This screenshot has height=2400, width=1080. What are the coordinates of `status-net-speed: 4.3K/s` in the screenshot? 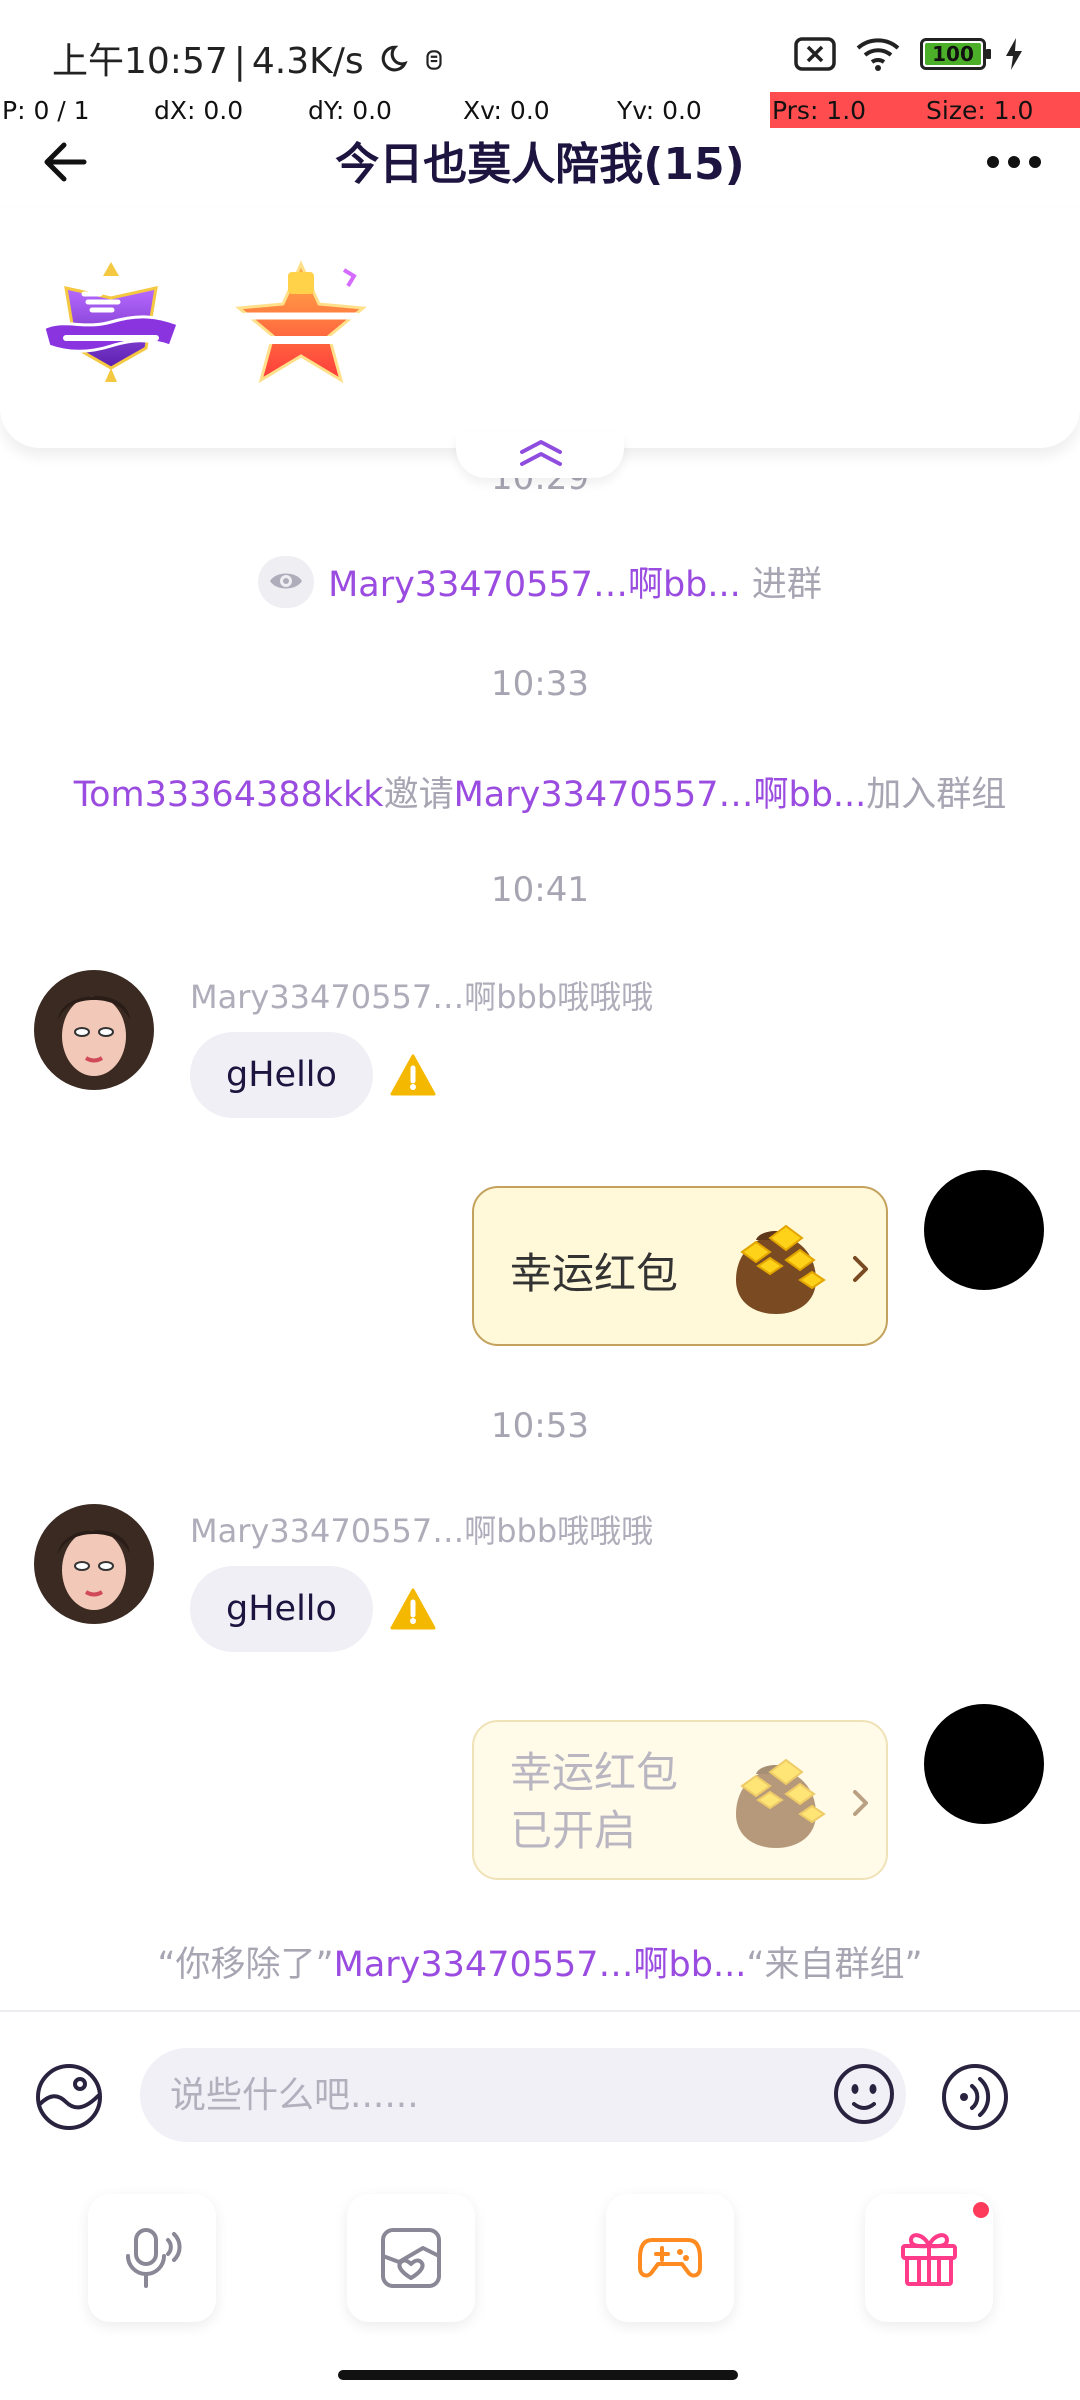 It's located at (307, 61).